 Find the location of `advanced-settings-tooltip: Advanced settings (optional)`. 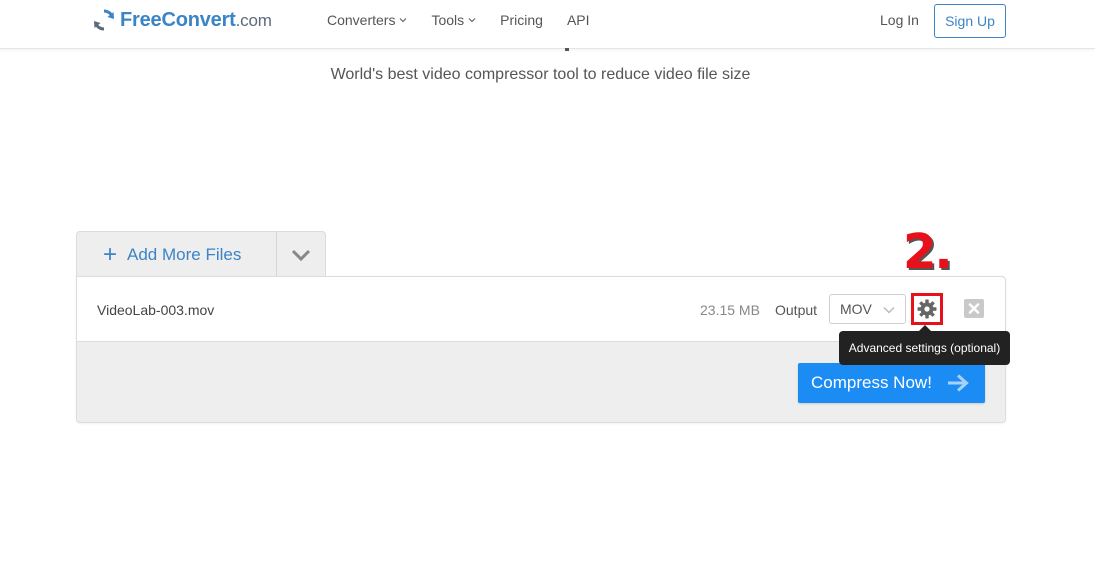

advanced-settings-tooltip: Advanced settings (optional) is located at coordinates (924, 348).